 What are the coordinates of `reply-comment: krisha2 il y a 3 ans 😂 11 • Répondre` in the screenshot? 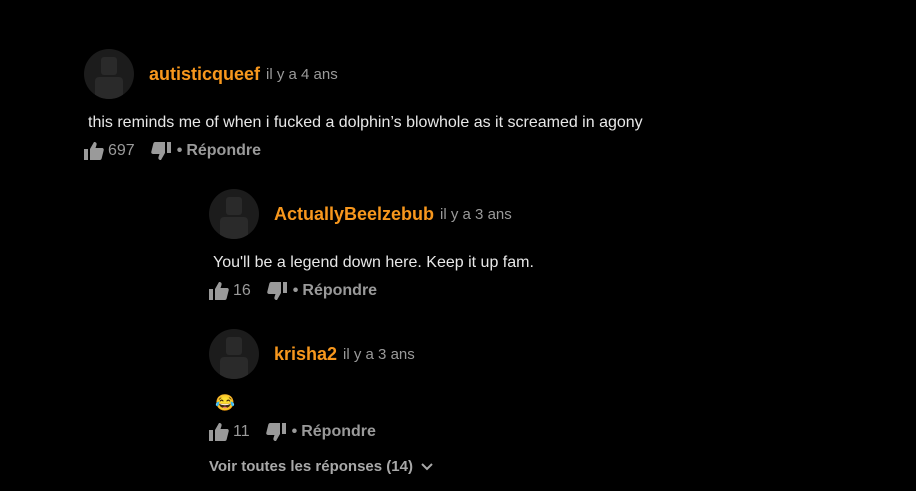 It's located at (312, 385).